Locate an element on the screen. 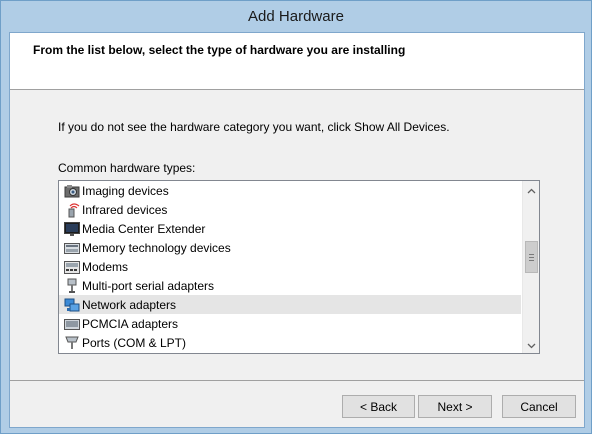 This screenshot has width=592, height=434. list-scrollbar is located at coordinates (530, 267).